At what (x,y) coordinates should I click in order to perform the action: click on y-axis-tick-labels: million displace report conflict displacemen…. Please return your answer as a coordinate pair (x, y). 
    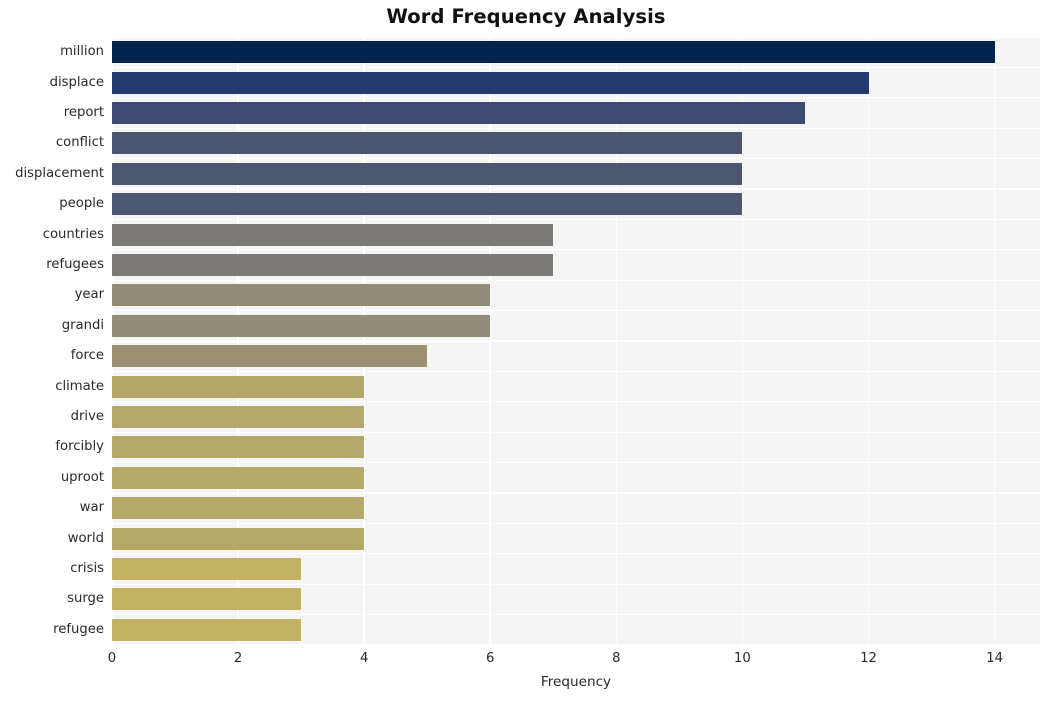
    Looking at the image, I should click on (52, 341).